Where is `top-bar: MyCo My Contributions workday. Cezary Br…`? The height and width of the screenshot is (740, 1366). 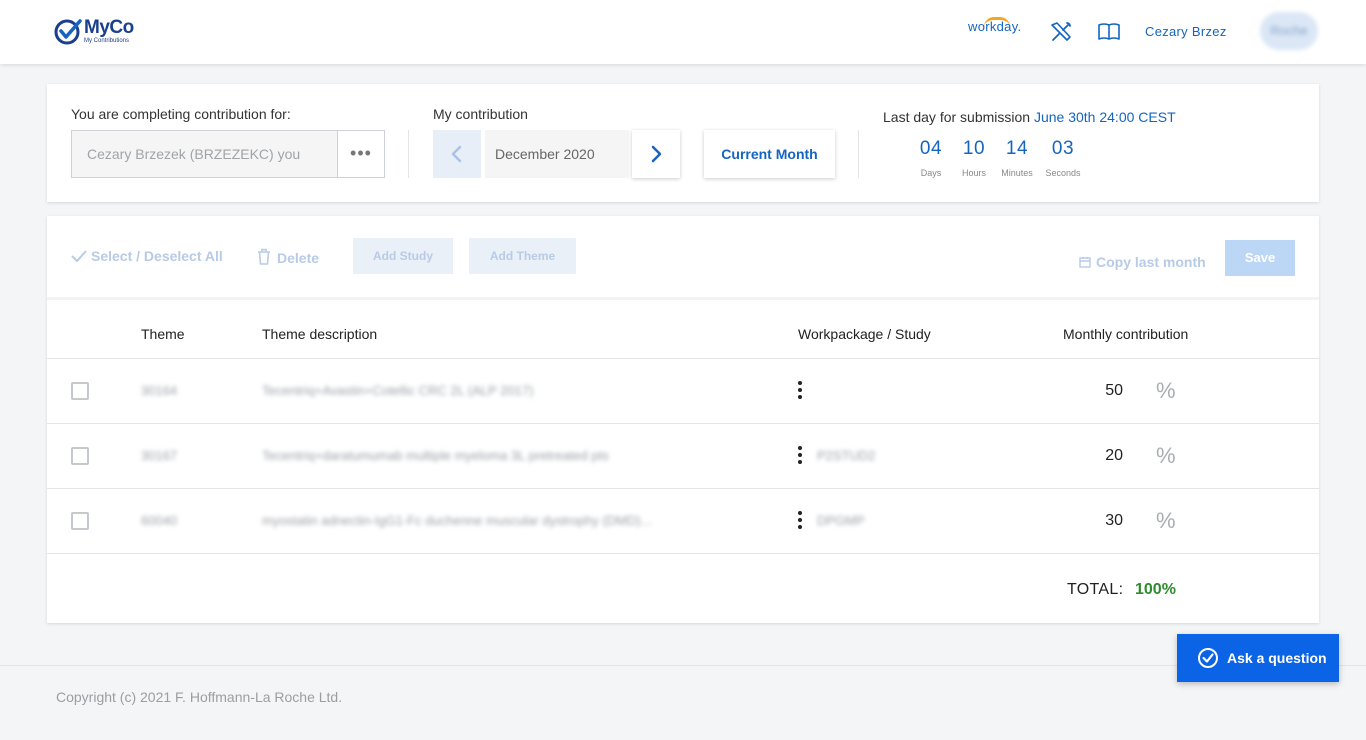 top-bar: MyCo My Contributions workday. Cezary Br… is located at coordinates (683, 32).